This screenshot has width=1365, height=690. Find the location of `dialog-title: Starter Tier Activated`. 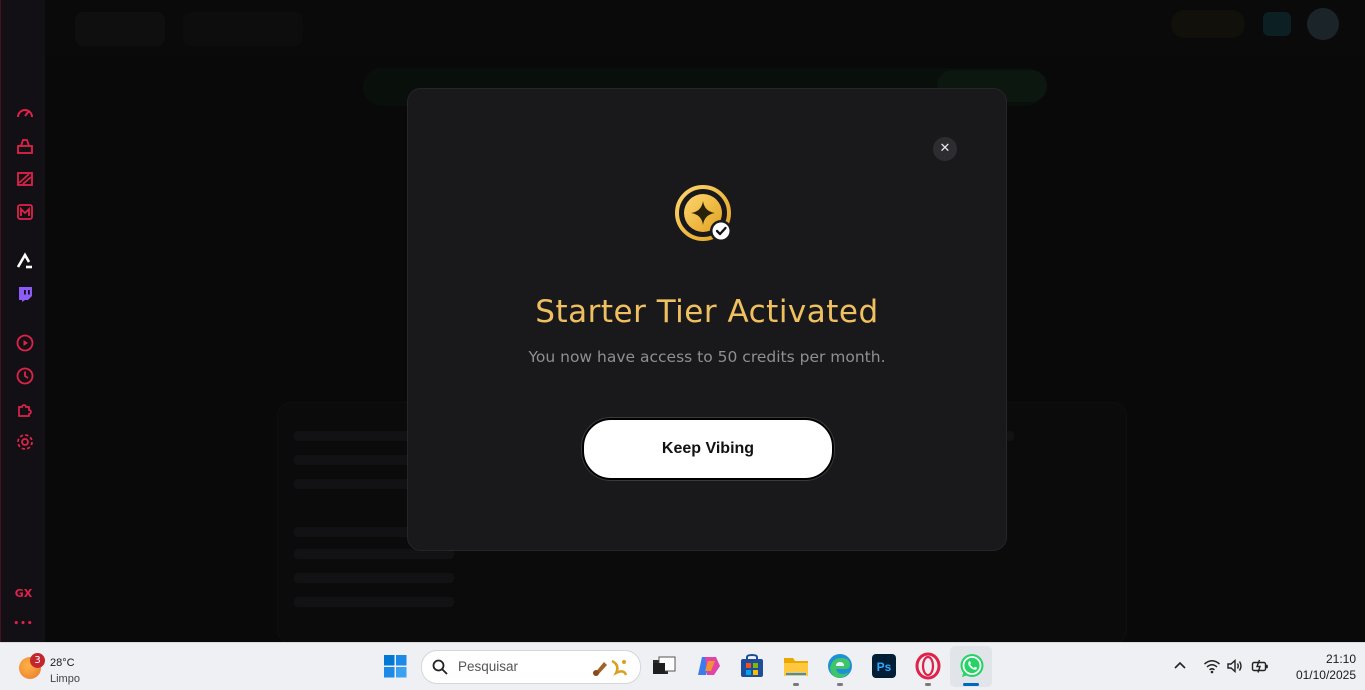

dialog-title: Starter Tier Activated is located at coordinates (707, 312).